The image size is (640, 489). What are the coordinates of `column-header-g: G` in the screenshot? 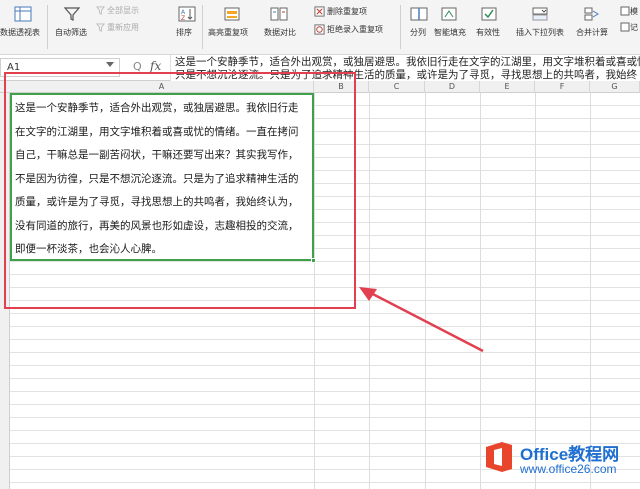 It's located at (615, 87).